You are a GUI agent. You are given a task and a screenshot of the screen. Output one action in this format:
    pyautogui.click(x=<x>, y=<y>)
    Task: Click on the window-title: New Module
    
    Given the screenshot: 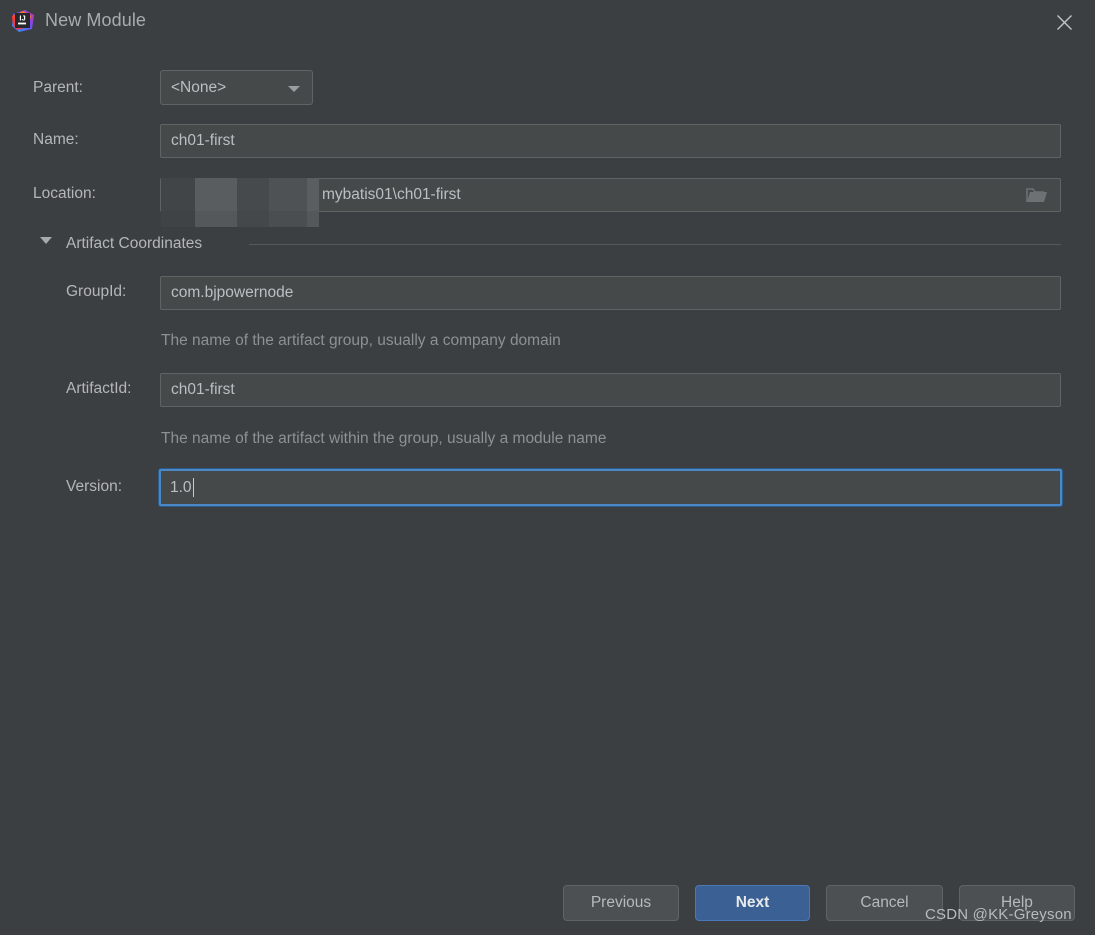 What is the action you would take?
    pyautogui.click(x=96, y=20)
    